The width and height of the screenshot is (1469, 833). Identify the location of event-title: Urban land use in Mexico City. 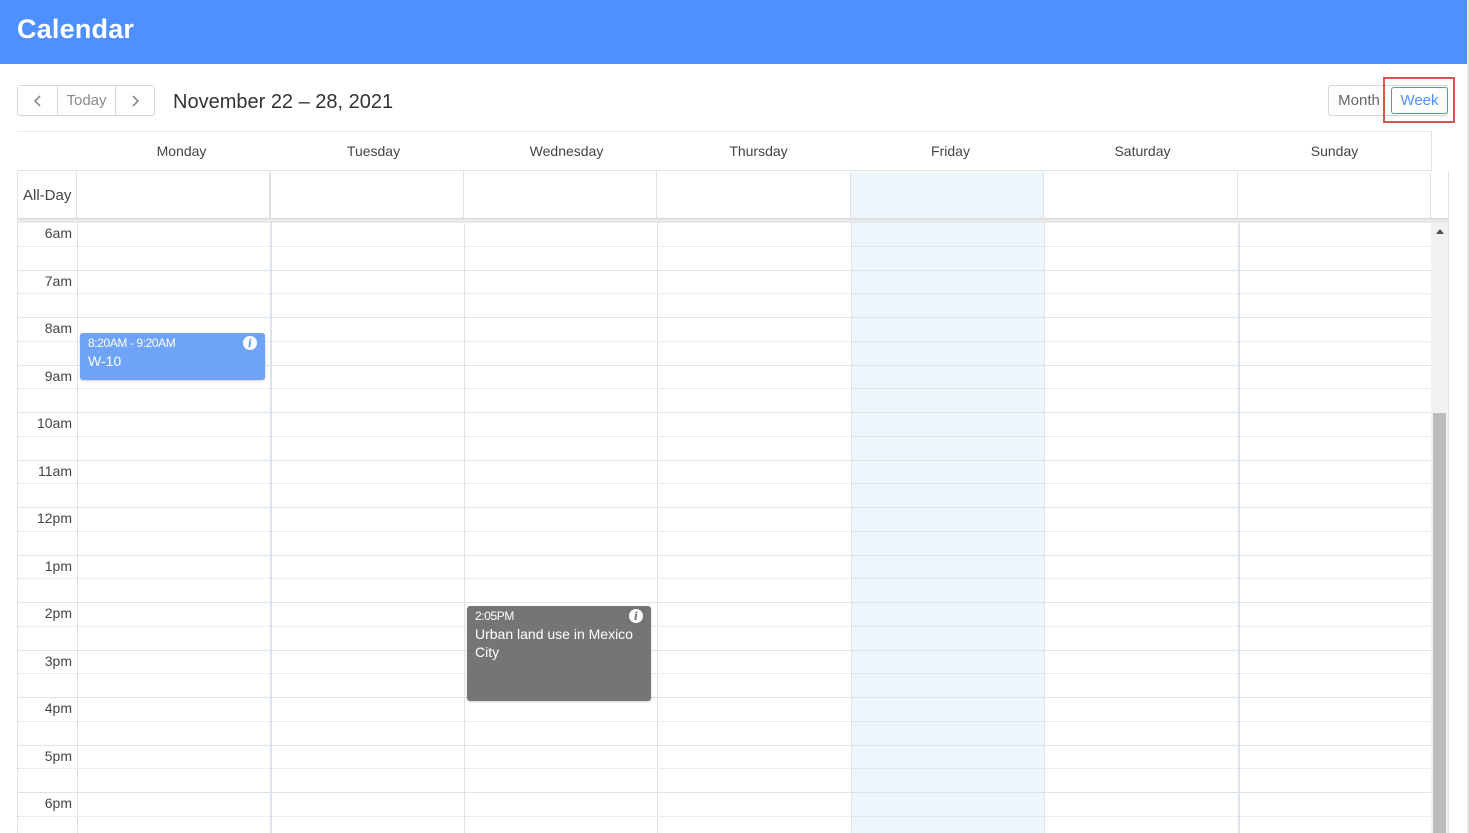
(554, 643).